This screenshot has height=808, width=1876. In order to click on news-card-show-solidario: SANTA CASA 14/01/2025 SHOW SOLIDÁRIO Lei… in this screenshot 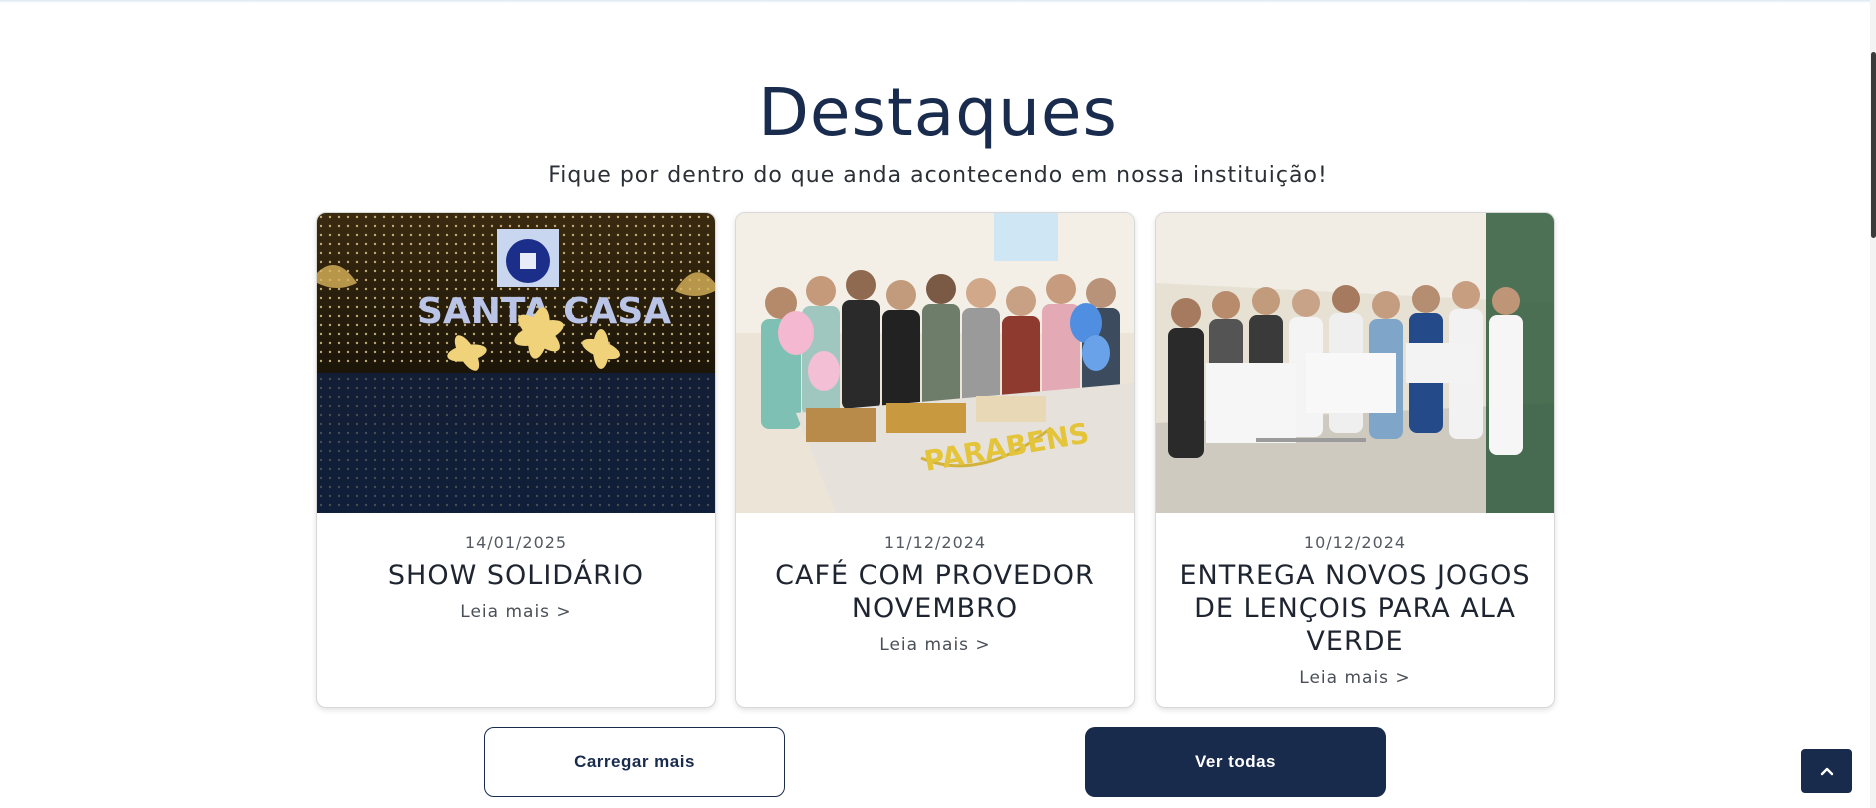, I will do `click(516, 460)`.